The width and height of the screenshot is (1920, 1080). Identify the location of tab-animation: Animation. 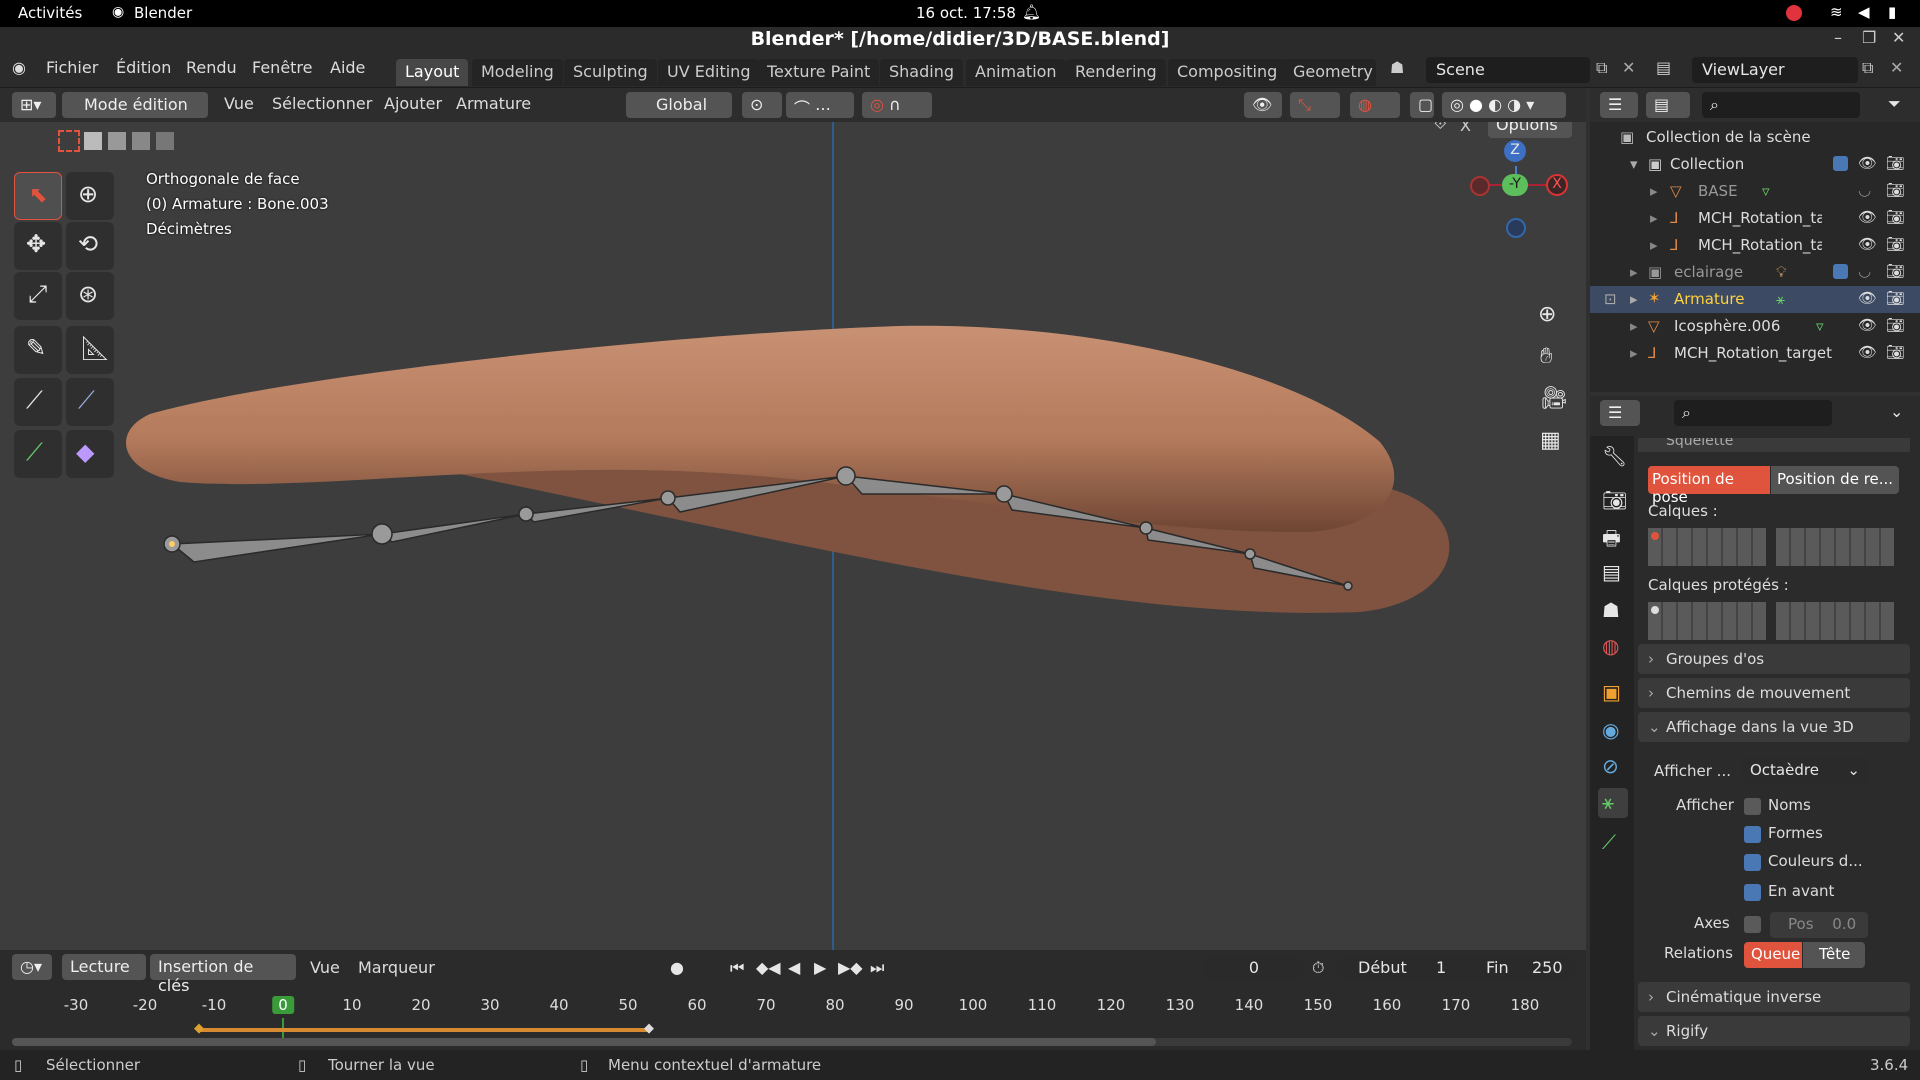
(1016, 72).